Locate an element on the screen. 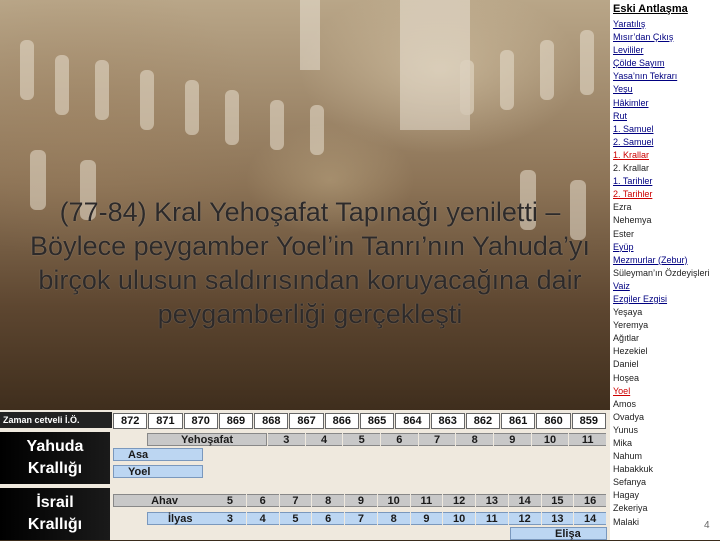 The image size is (720, 541). book-link: Ezra is located at coordinates (622, 207).